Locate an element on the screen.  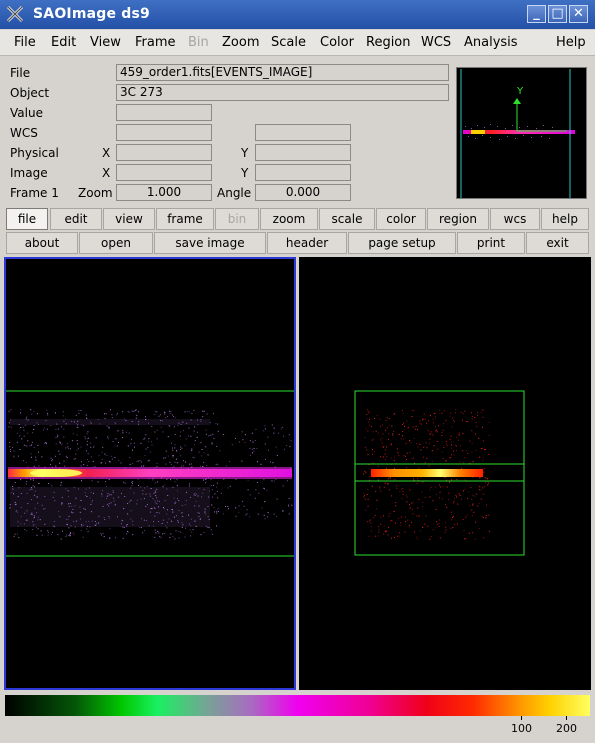
btn-print: print is located at coordinates (491, 243).